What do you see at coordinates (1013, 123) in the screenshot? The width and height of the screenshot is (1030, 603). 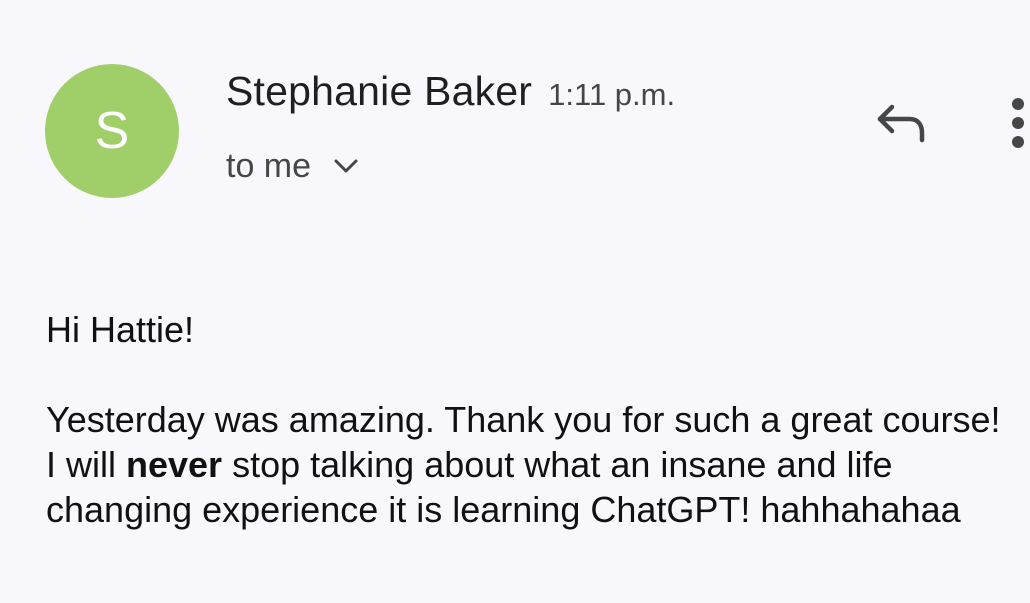 I see `more-options-button` at bounding box center [1013, 123].